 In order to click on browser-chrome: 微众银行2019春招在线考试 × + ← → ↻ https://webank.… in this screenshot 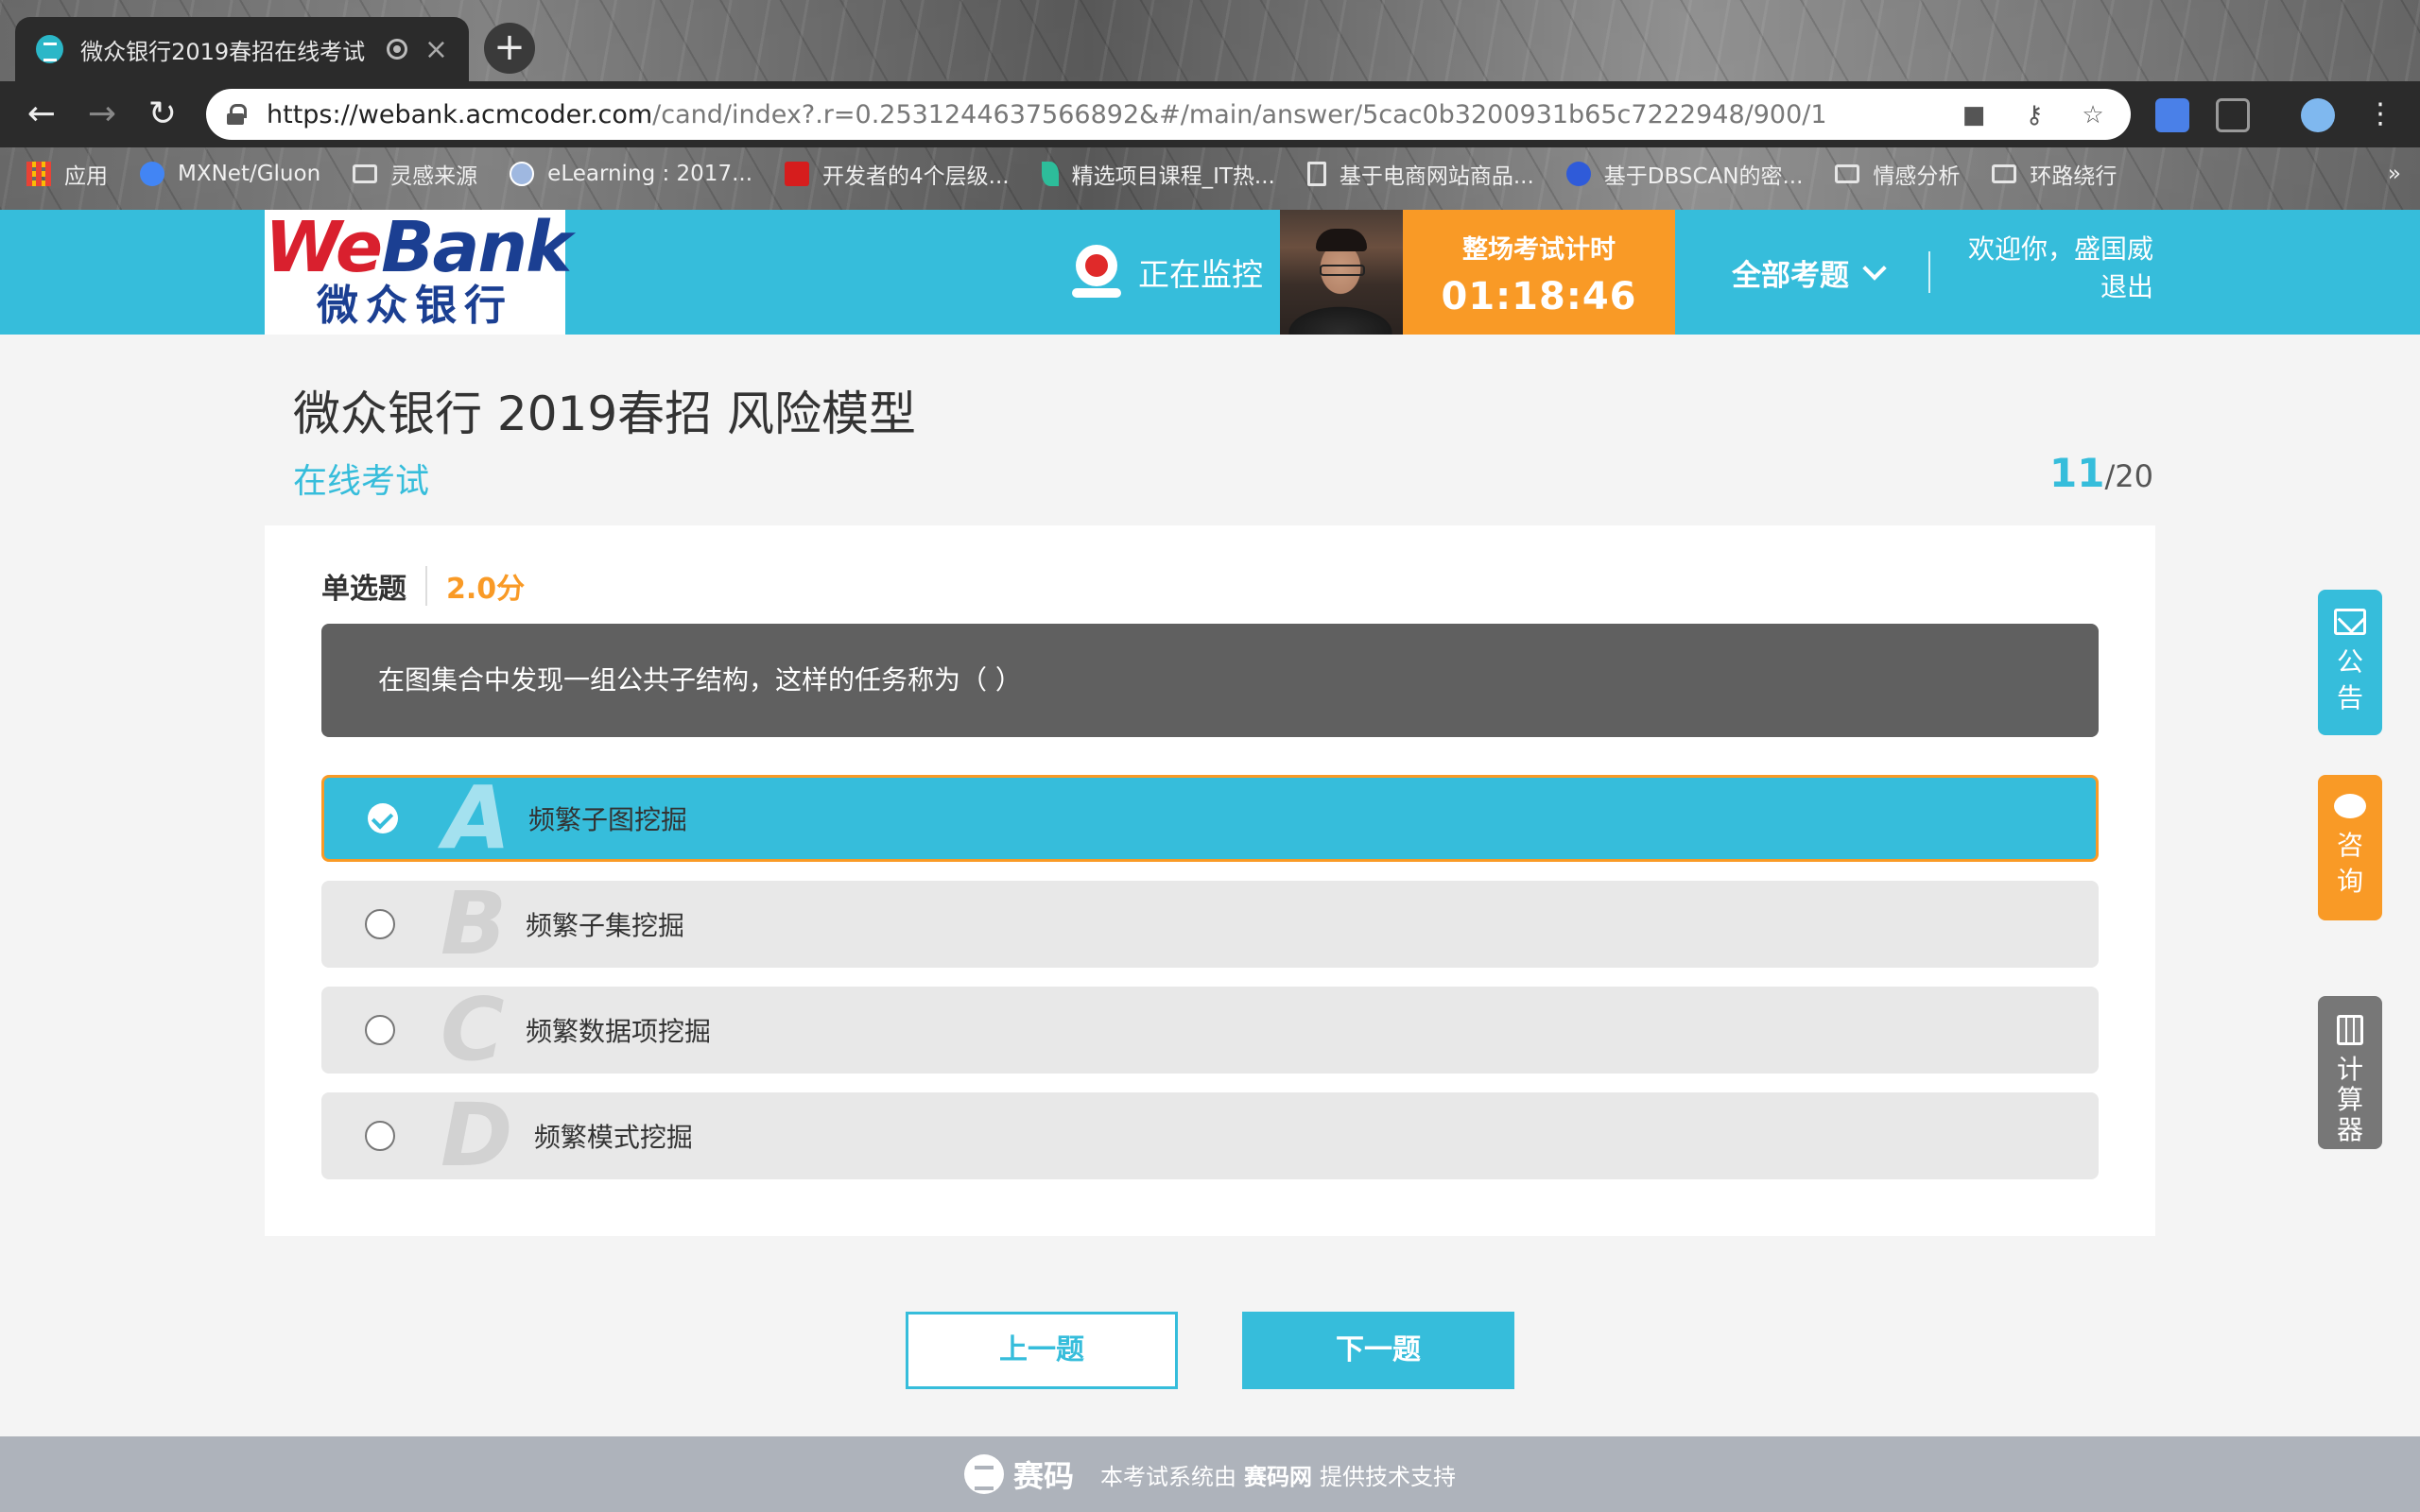, I will do `click(1210, 105)`.